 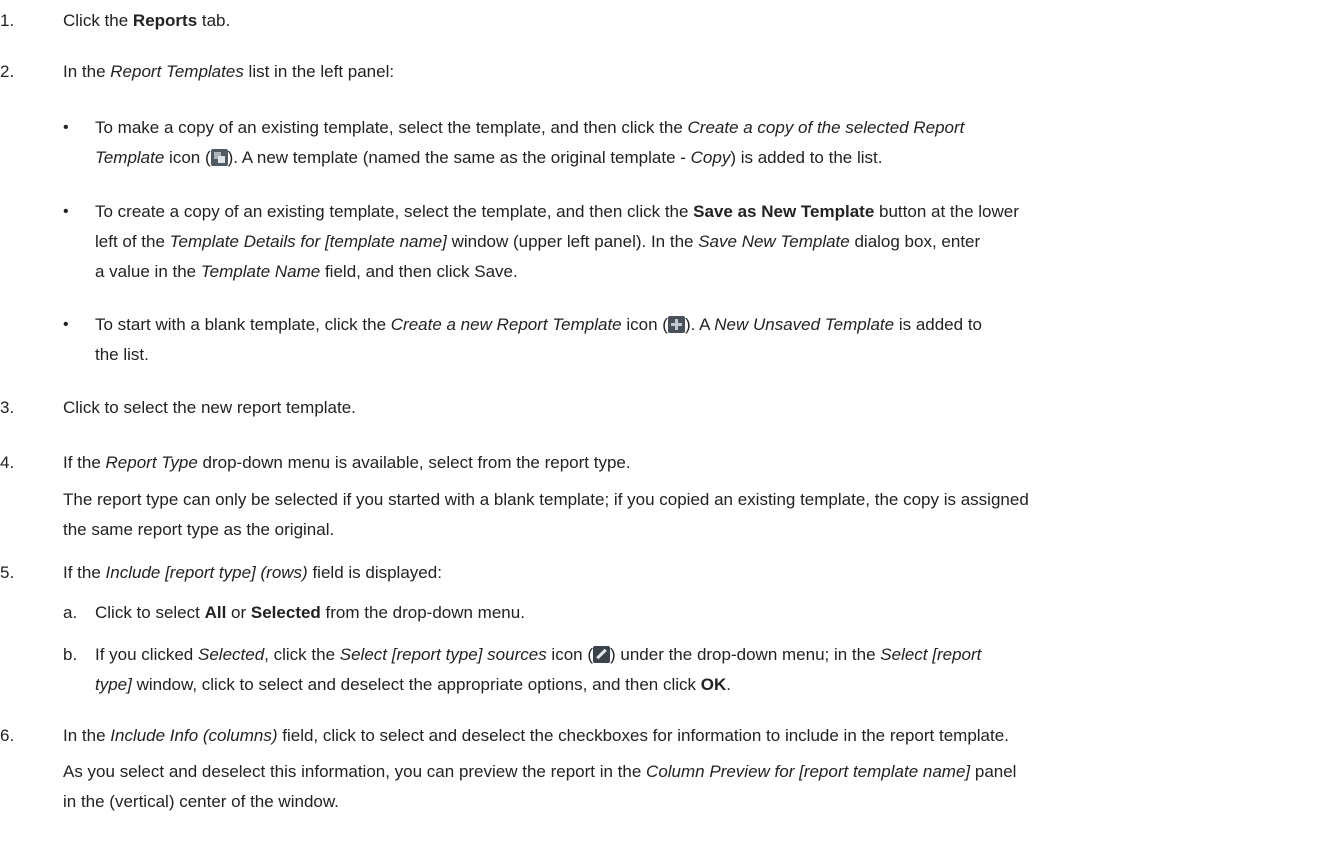 I want to click on step-number: 4., so click(x=7, y=462).